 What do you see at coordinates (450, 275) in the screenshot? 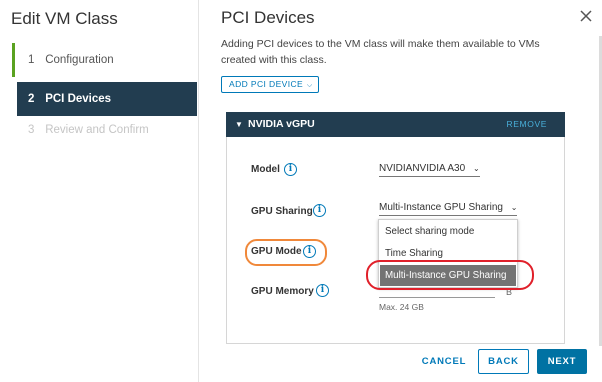
I see `selected-option-highlight` at bounding box center [450, 275].